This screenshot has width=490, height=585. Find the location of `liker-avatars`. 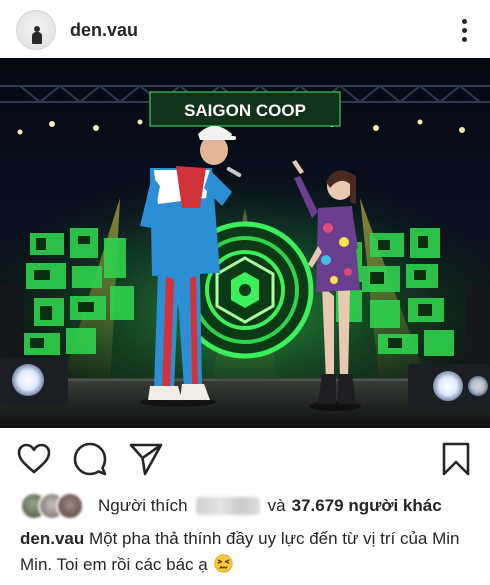

liker-avatars is located at coordinates (52, 506).